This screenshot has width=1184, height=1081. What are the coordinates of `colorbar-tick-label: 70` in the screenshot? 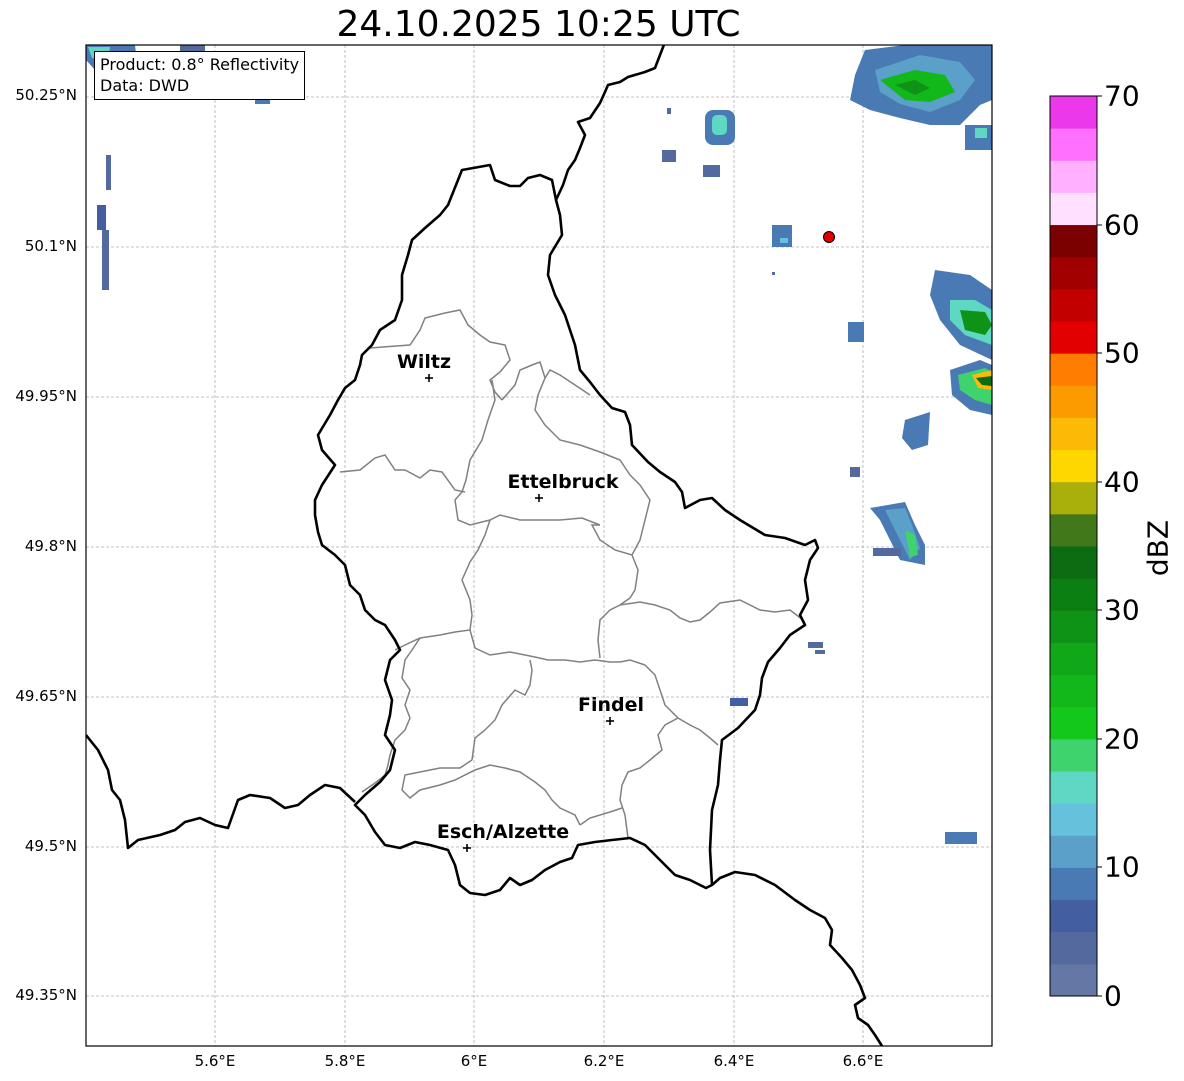 It's located at (1122, 96).